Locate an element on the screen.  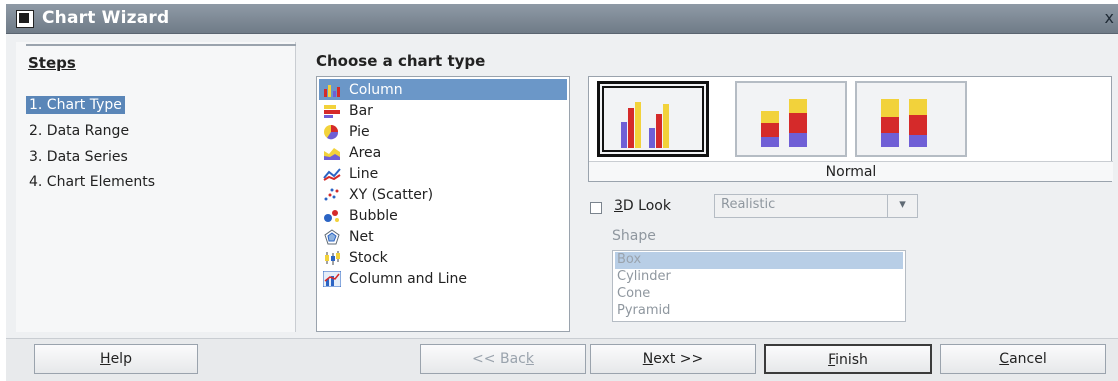
bar-chart-icon is located at coordinates (332, 111).